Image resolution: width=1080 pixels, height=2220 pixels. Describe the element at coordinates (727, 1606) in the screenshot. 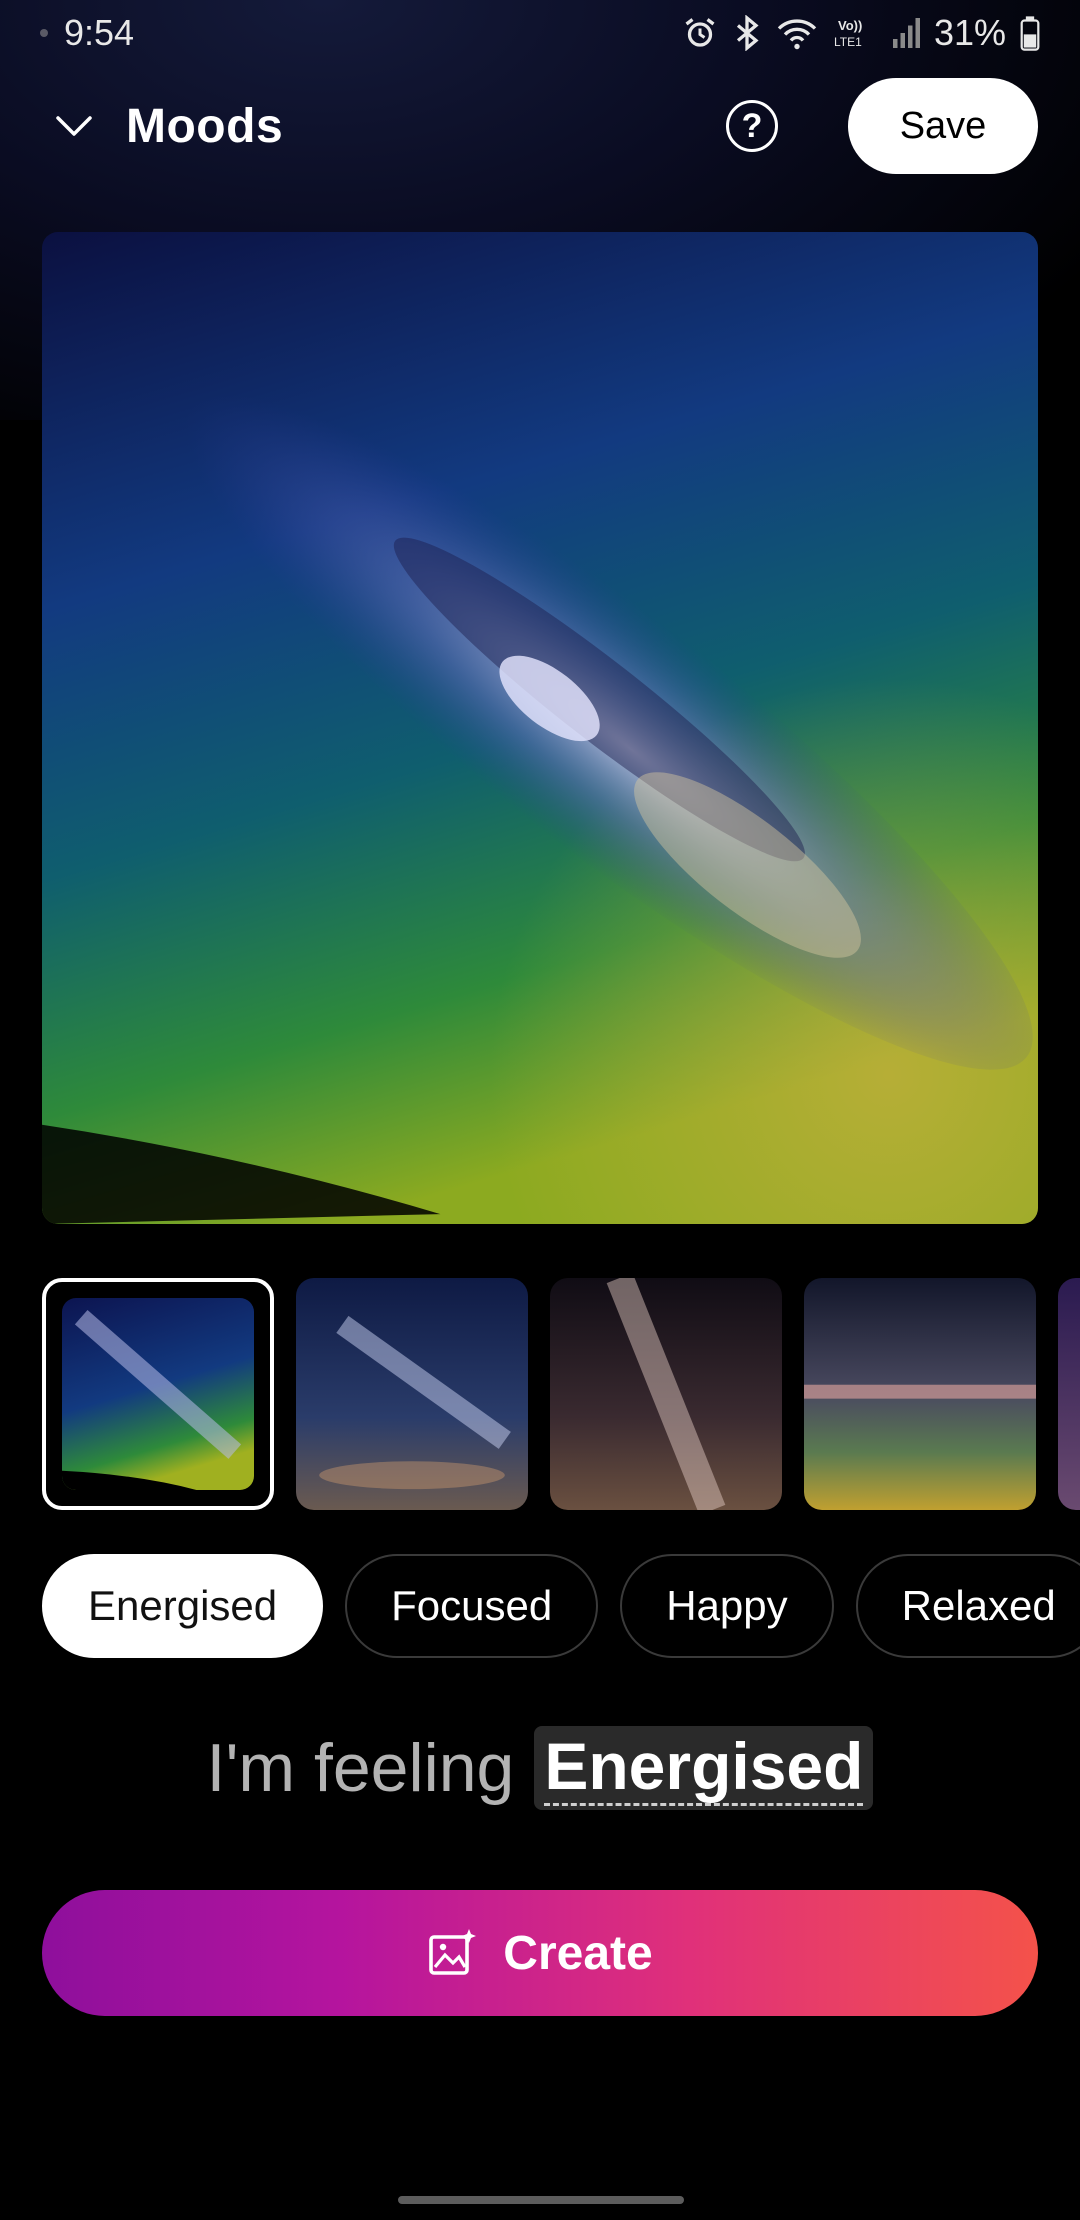

I see `mood-chip-happy: Happy` at that location.